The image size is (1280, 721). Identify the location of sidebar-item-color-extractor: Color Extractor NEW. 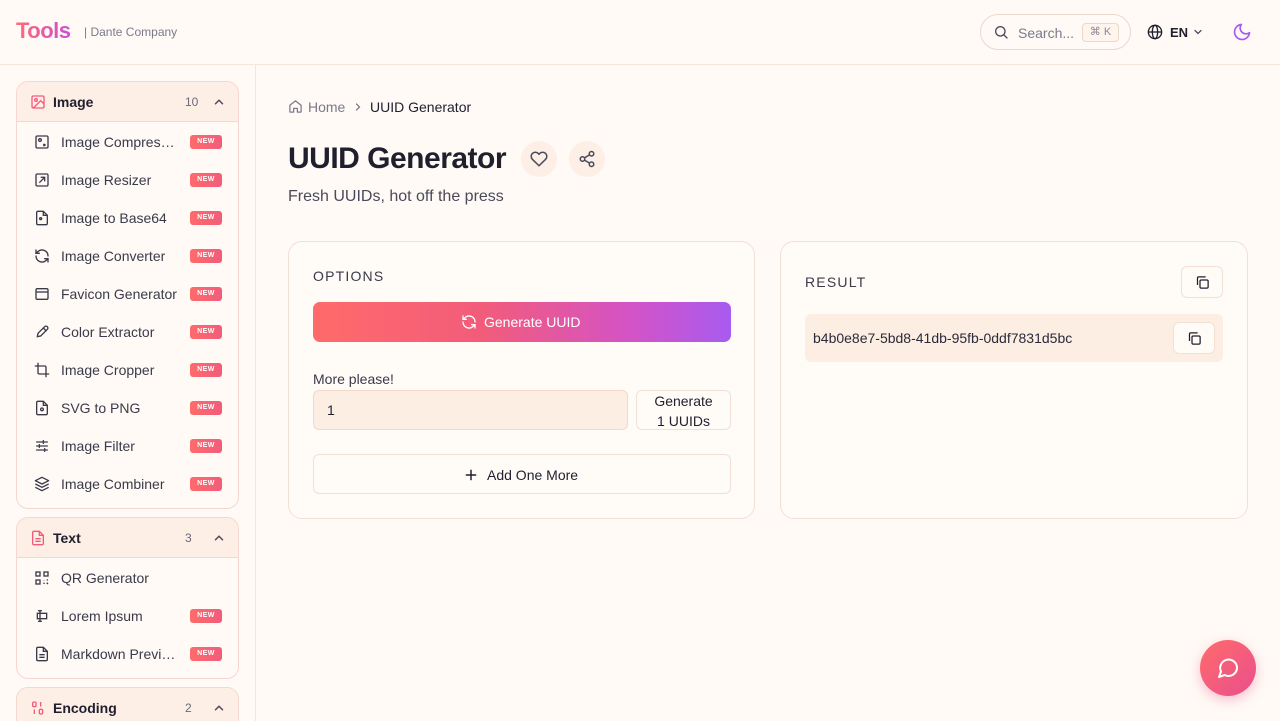
(127, 331).